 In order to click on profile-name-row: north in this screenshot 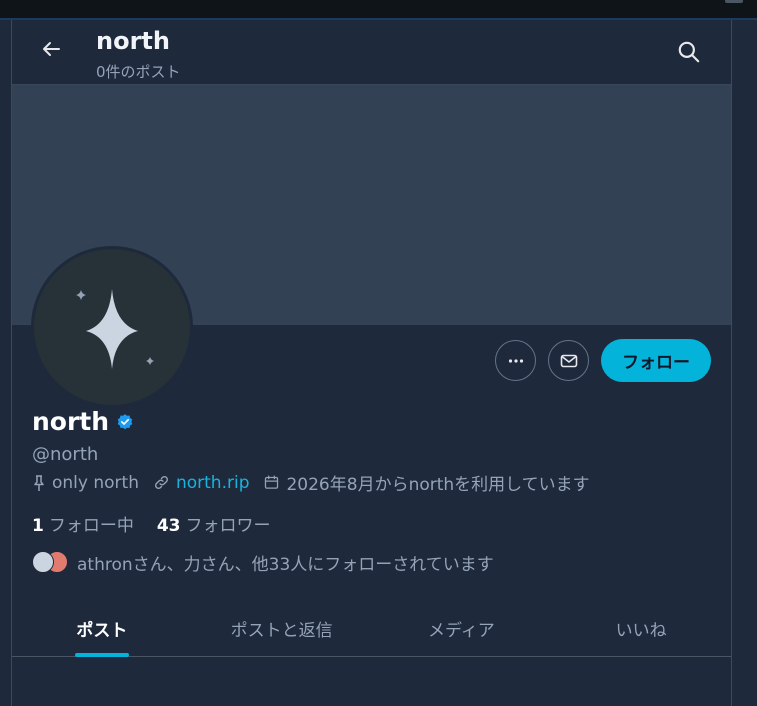, I will do `click(83, 421)`.